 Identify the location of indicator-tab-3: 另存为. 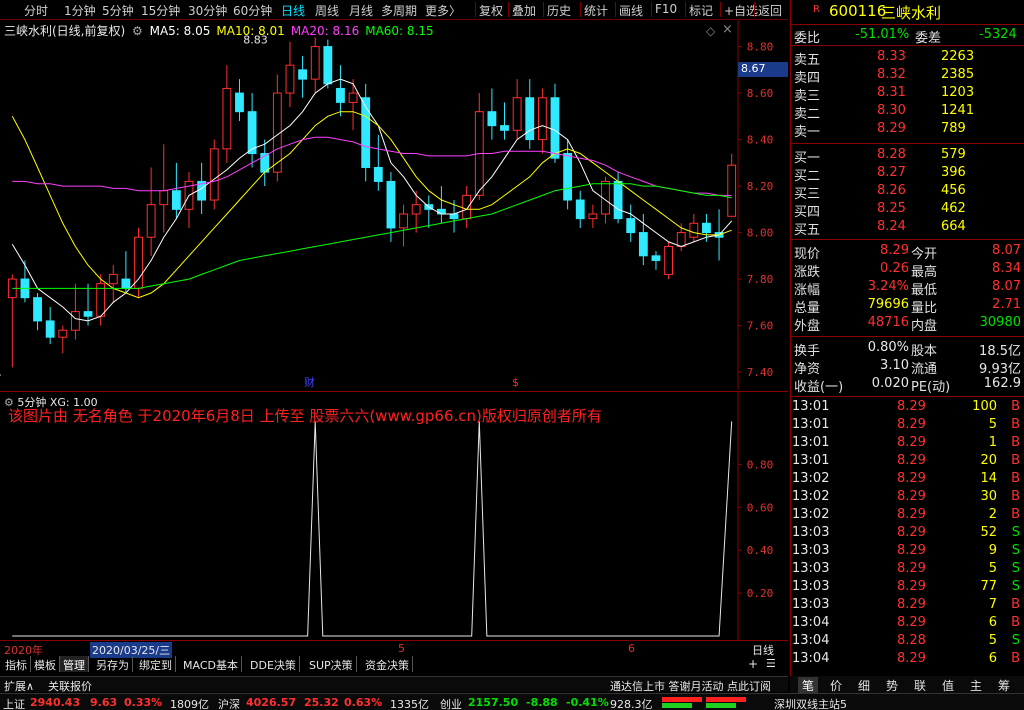
(113, 664).